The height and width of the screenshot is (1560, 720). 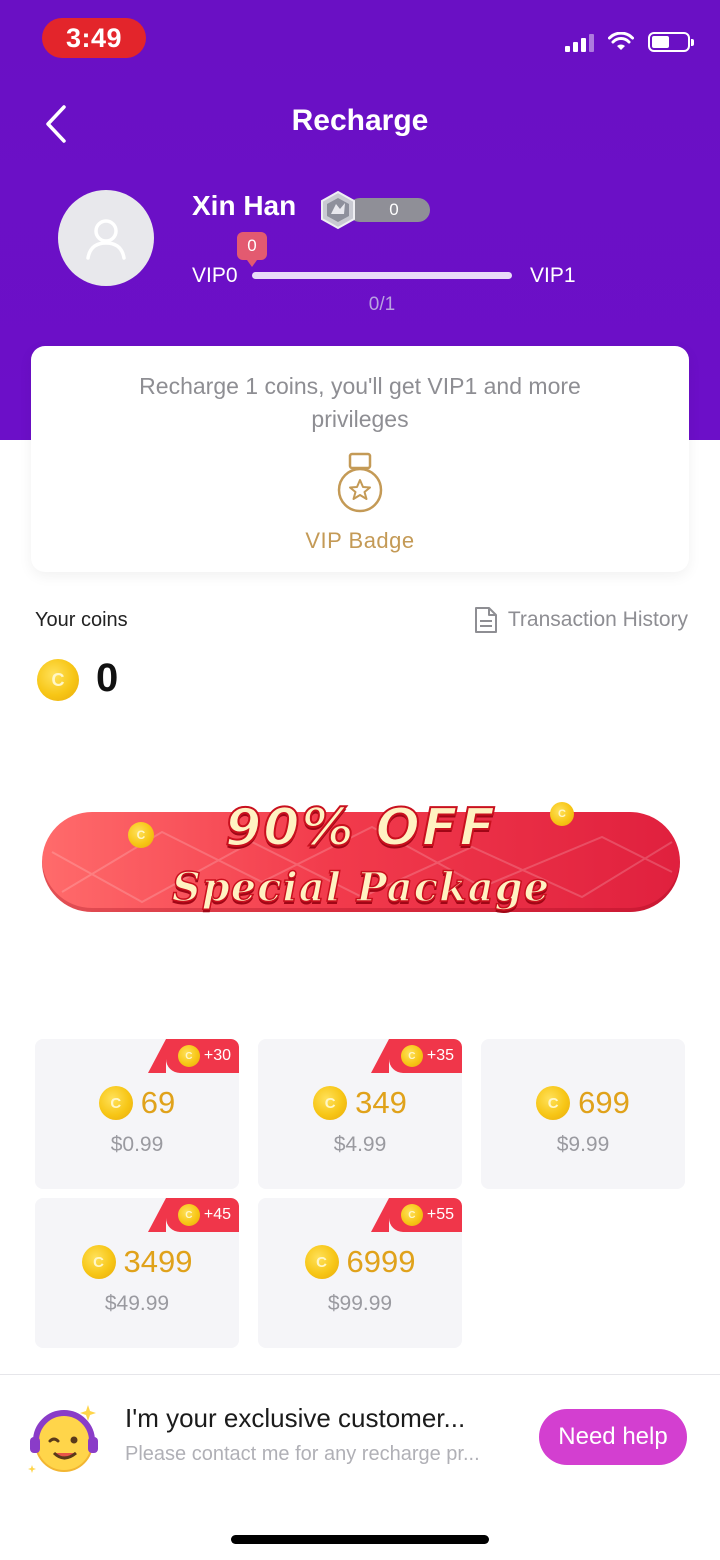 I want to click on vip-progress-text: 0/1, so click(x=382, y=304).